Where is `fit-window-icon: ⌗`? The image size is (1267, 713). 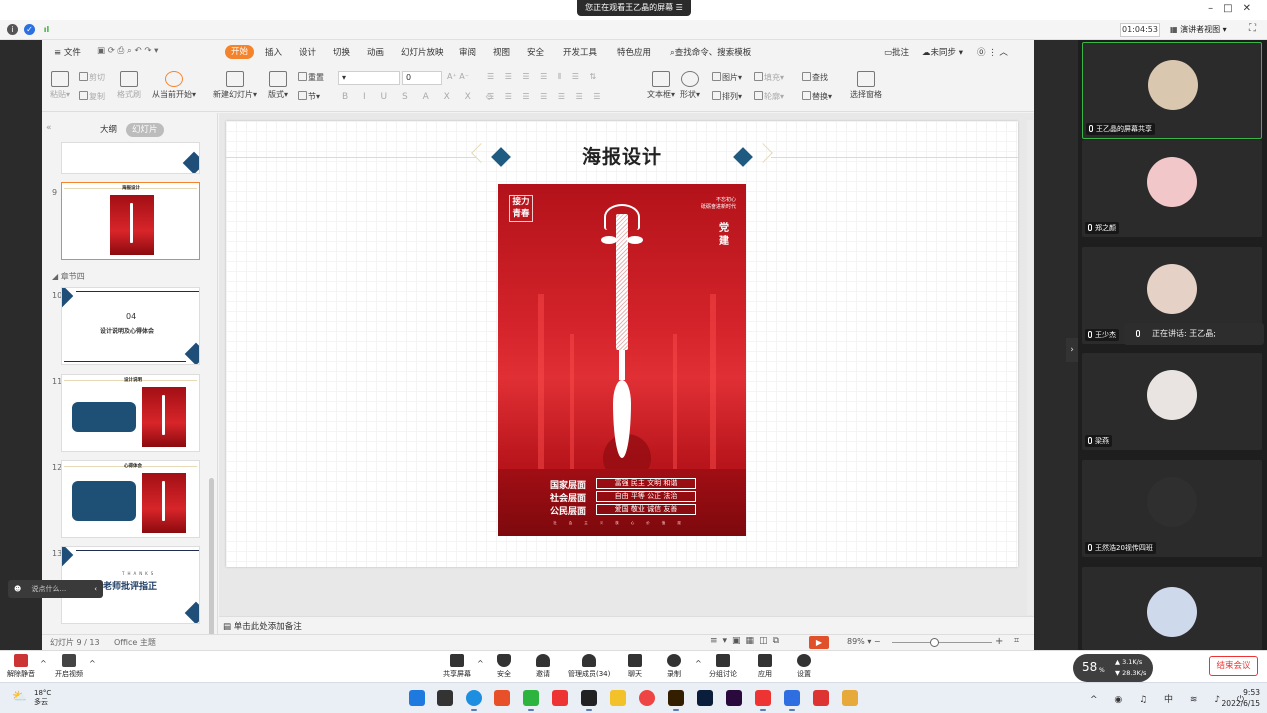 fit-window-icon: ⌗ is located at coordinates (1016, 641).